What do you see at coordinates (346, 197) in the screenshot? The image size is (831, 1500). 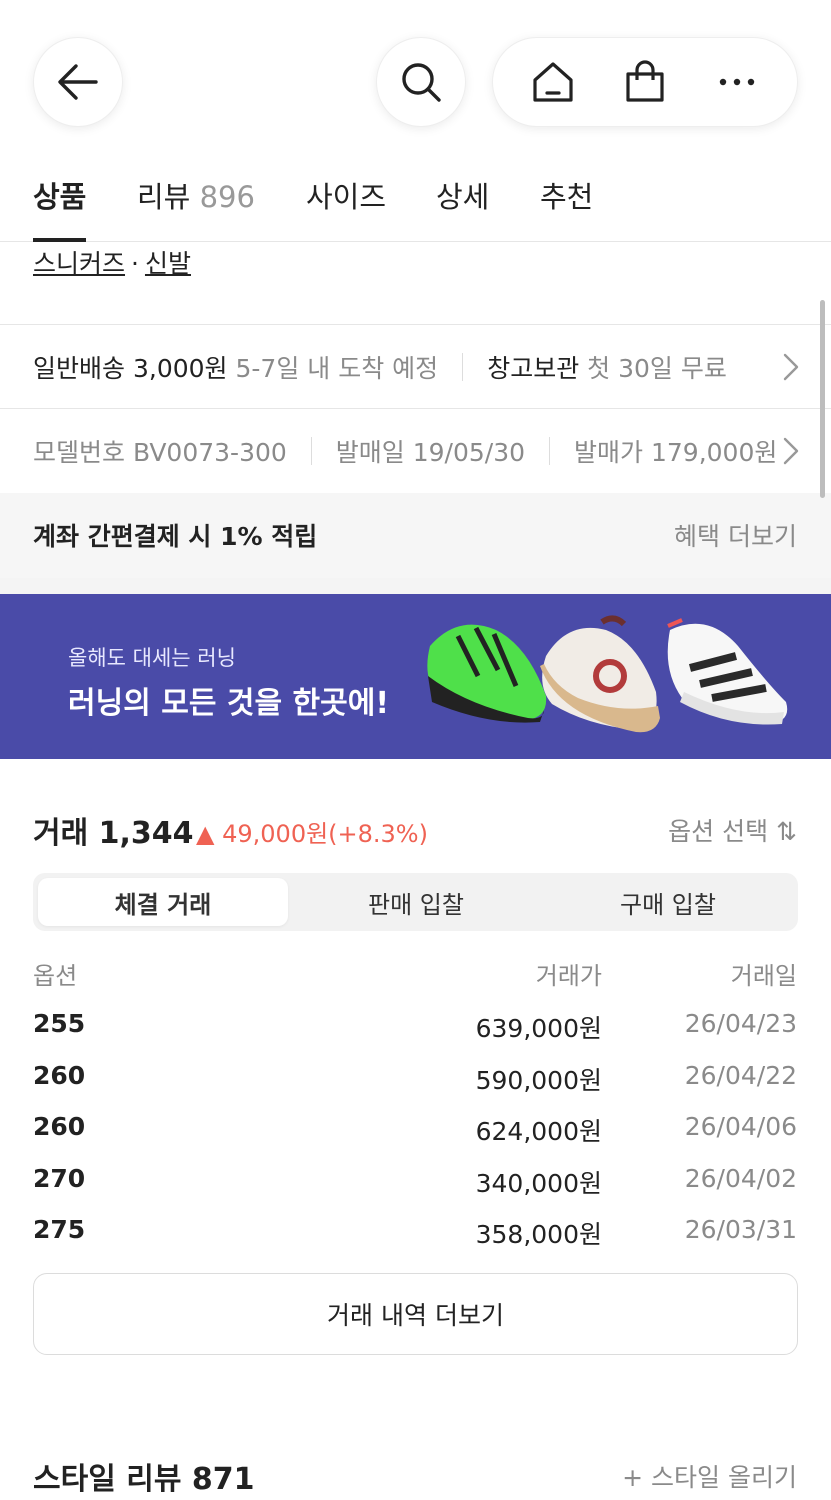 I see `tab-label: 사이즈` at bounding box center [346, 197].